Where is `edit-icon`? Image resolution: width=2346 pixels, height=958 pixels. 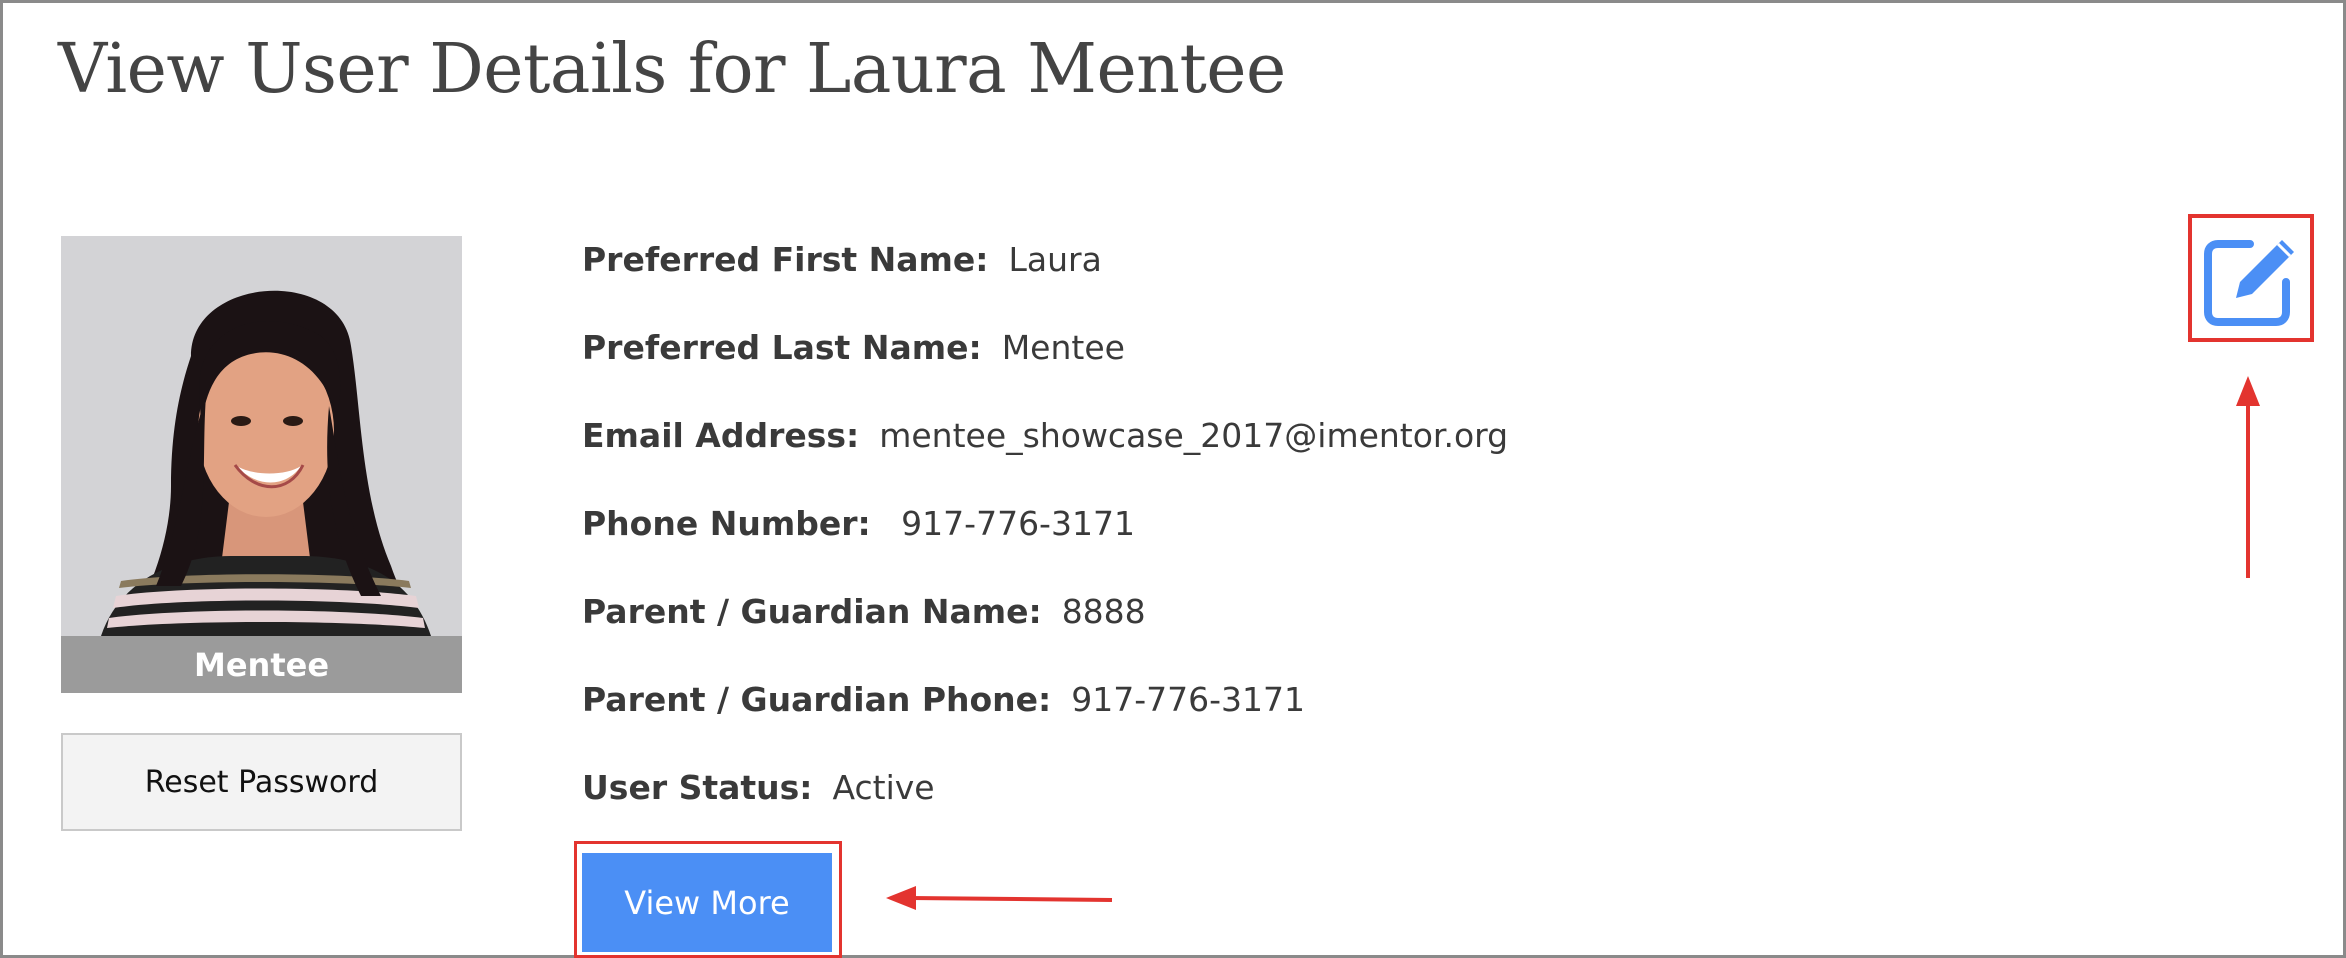 edit-icon is located at coordinates (2251, 281).